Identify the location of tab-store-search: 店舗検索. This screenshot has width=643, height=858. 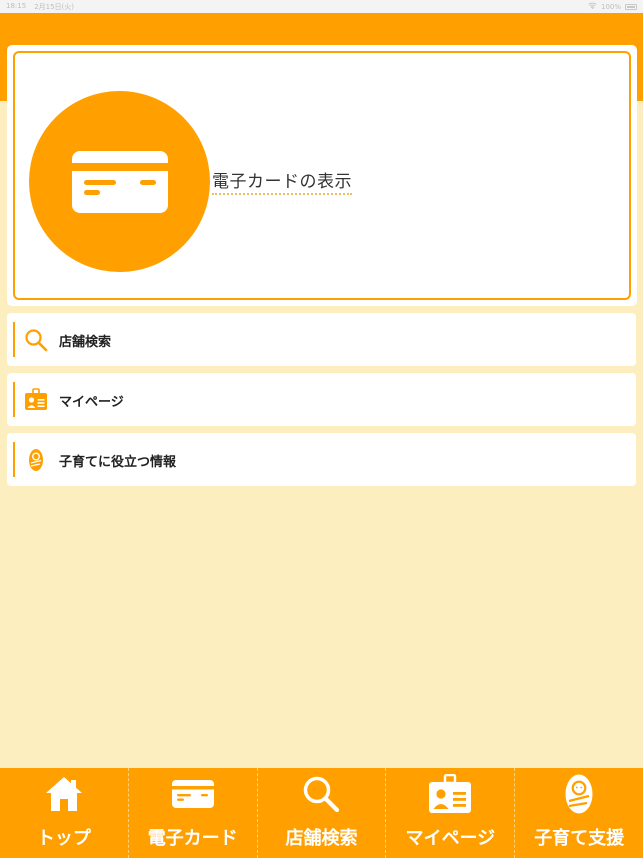
(321, 813).